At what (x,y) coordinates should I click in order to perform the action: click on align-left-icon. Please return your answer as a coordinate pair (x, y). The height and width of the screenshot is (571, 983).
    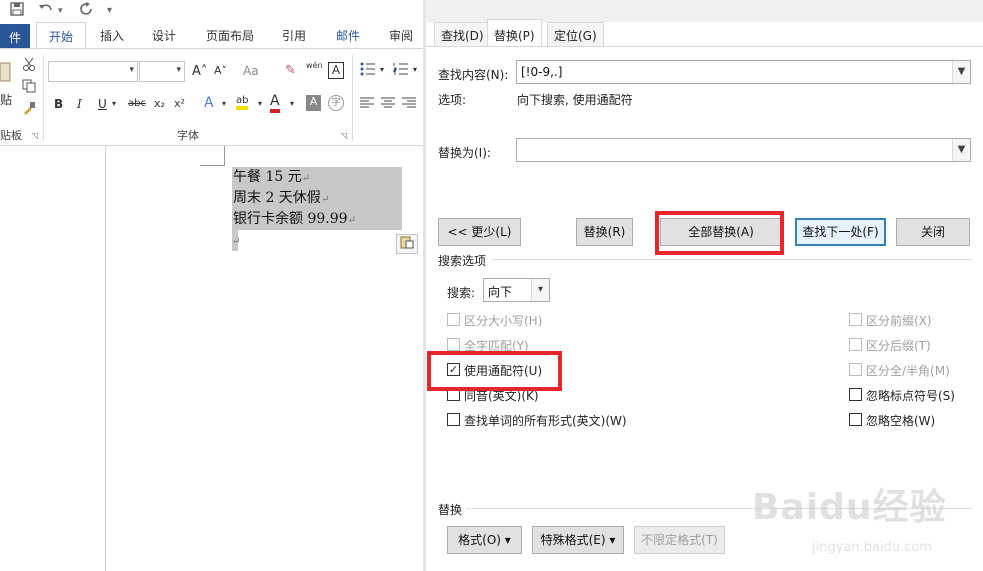
    Looking at the image, I should click on (367, 104).